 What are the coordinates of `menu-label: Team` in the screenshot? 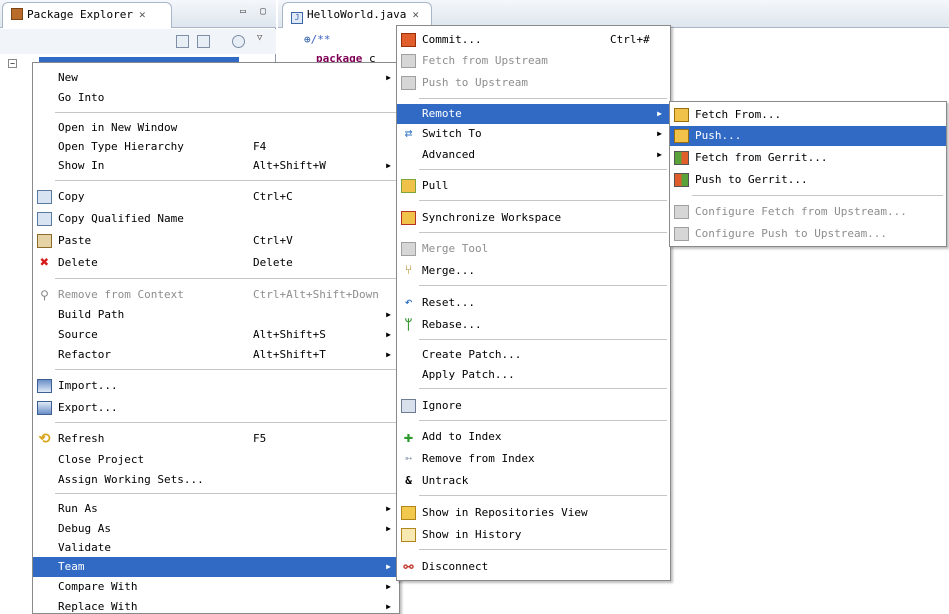 It's located at (71, 566).